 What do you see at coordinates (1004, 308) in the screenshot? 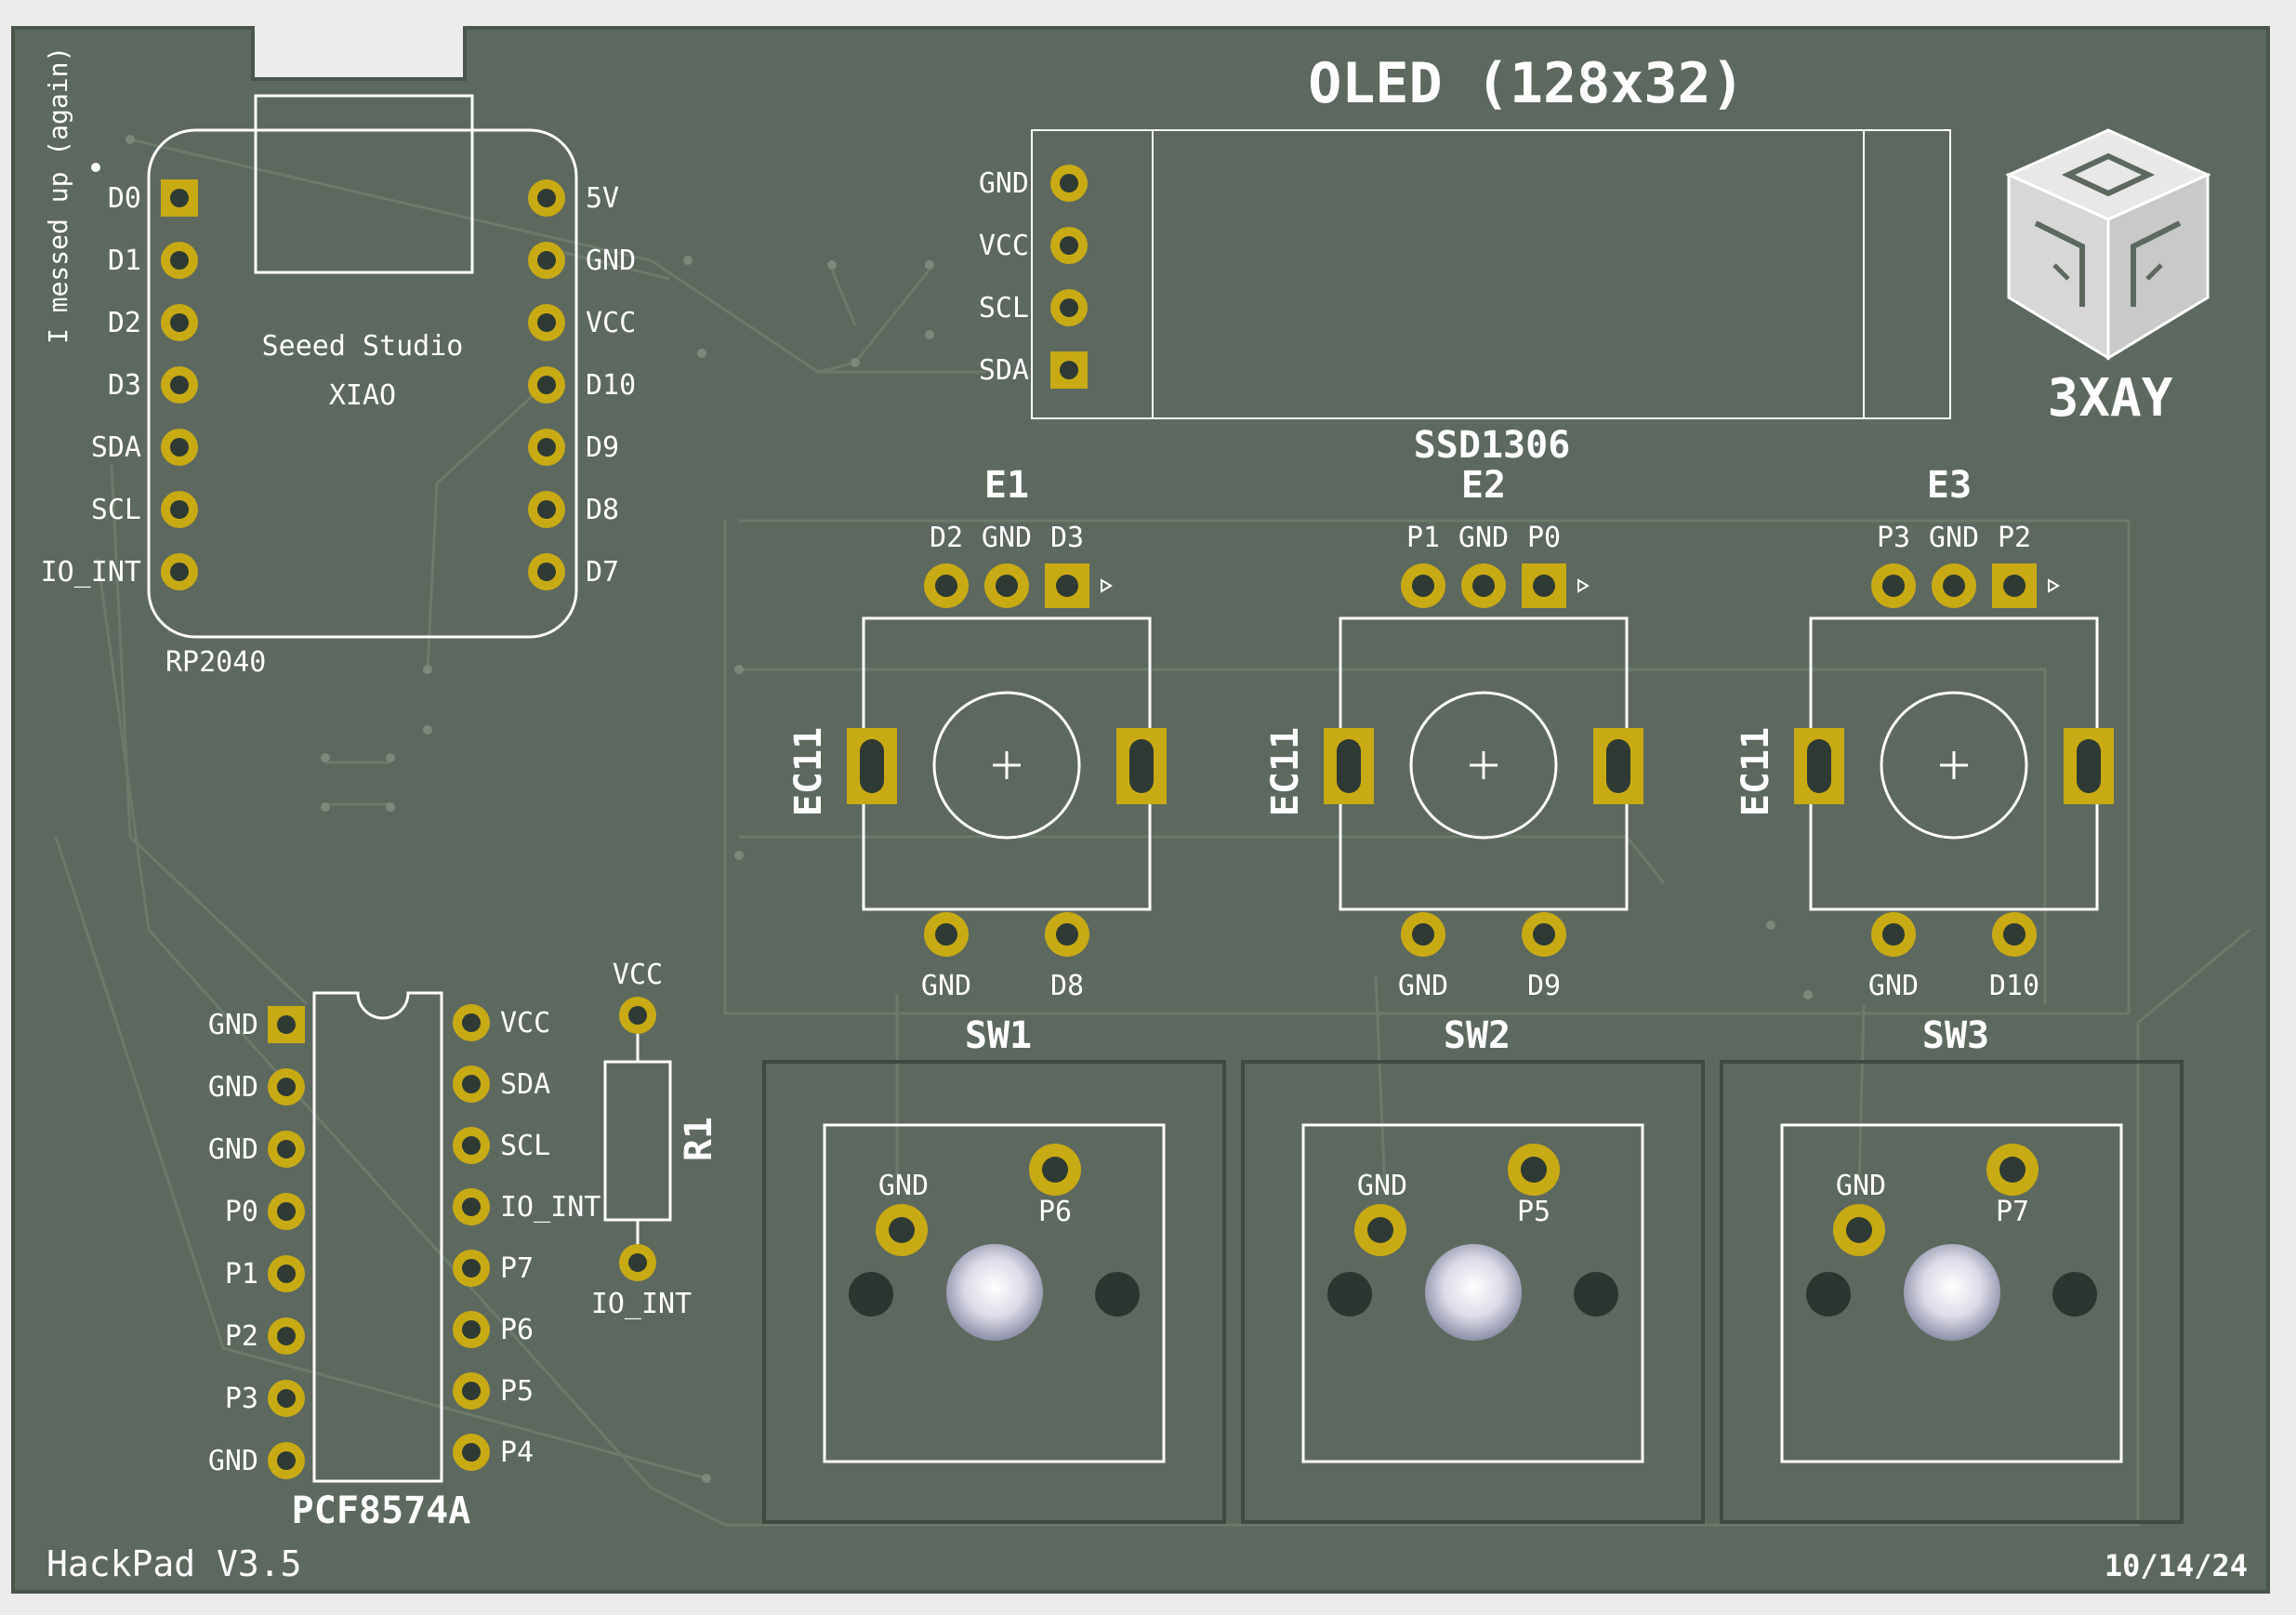
I see `oled-pin-label: SCL` at bounding box center [1004, 308].